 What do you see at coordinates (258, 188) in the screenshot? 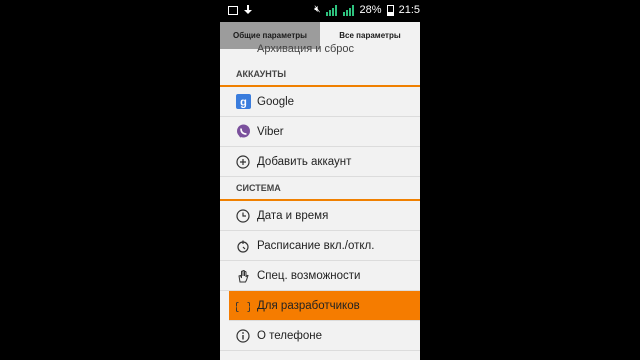
I see `section-title: СИСТЕМА` at bounding box center [258, 188].